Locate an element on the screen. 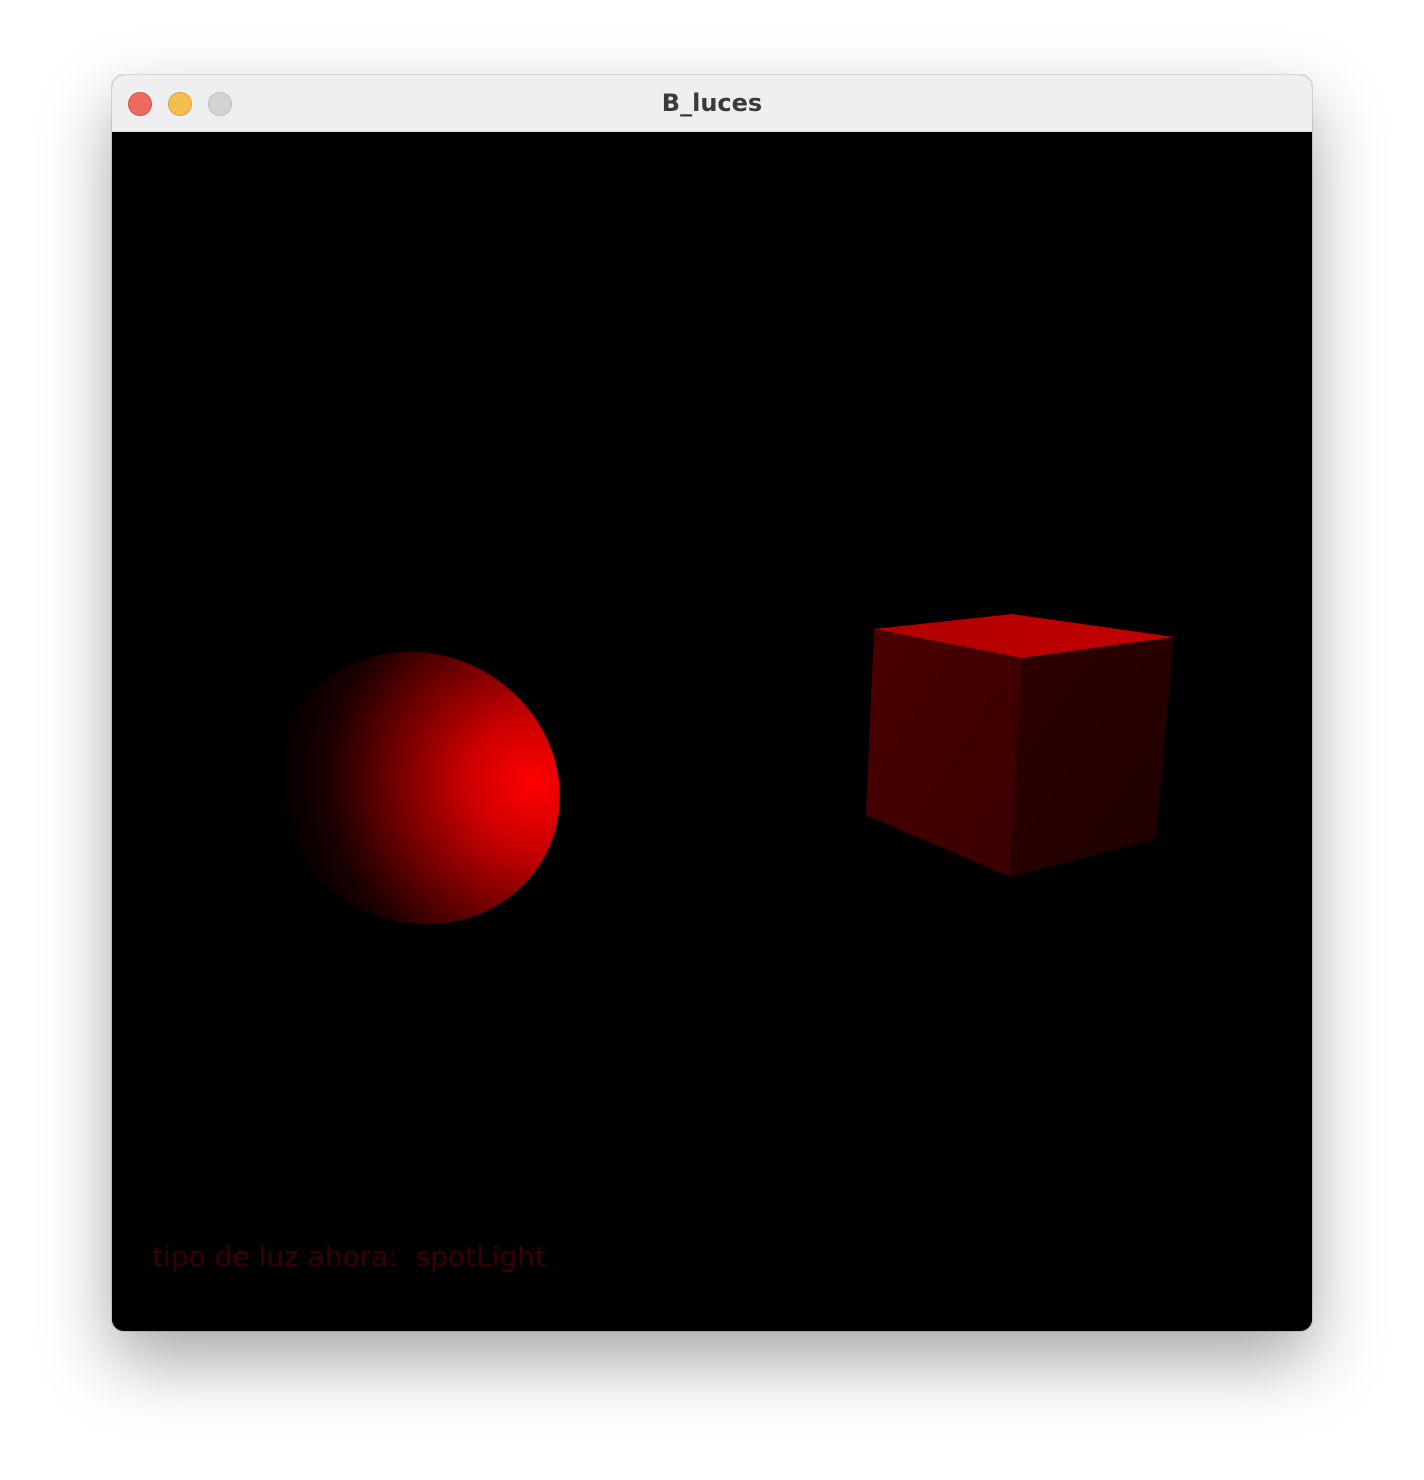 Image resolution: width=1424 pixels, height=1480 pixels. cube-front-face is located at coordinates (944, 753).